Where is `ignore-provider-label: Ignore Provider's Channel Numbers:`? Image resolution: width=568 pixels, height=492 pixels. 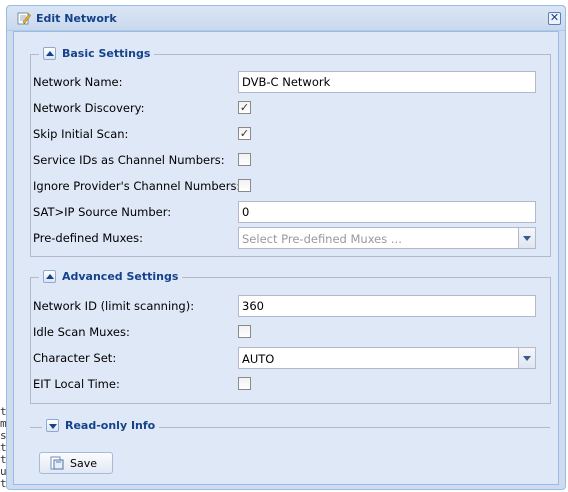
ignore-provider-label: Ignore Provider's Channel Numbers: is located at coordinates (137, 186).